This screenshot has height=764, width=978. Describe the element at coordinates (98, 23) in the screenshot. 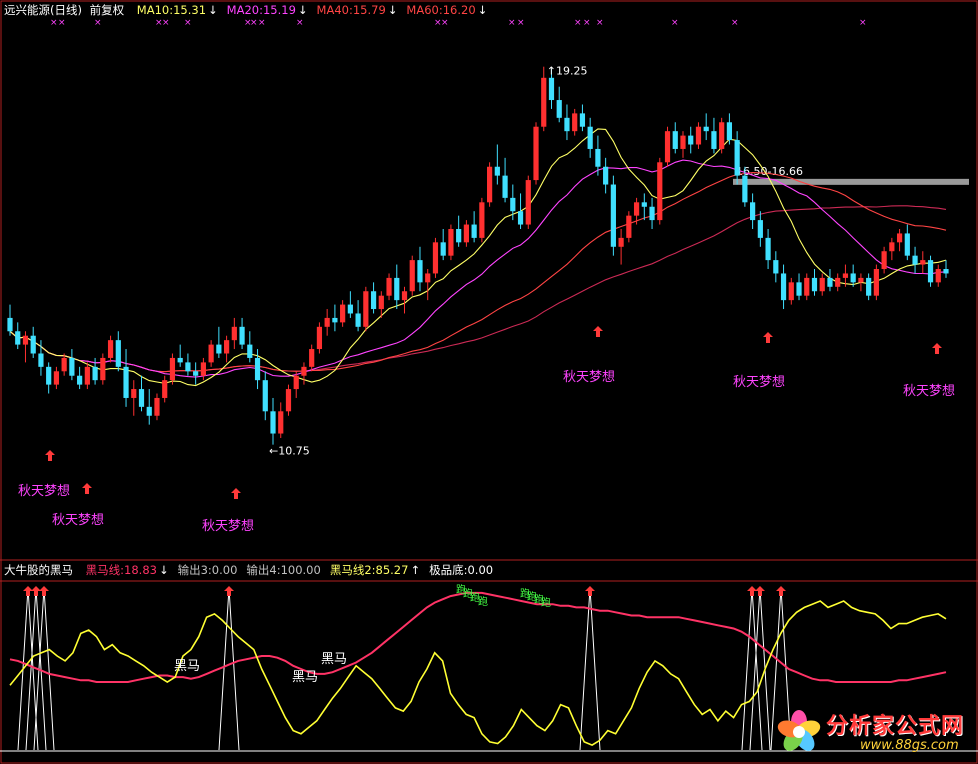

I see `signal-mark-2: ×` at that location.